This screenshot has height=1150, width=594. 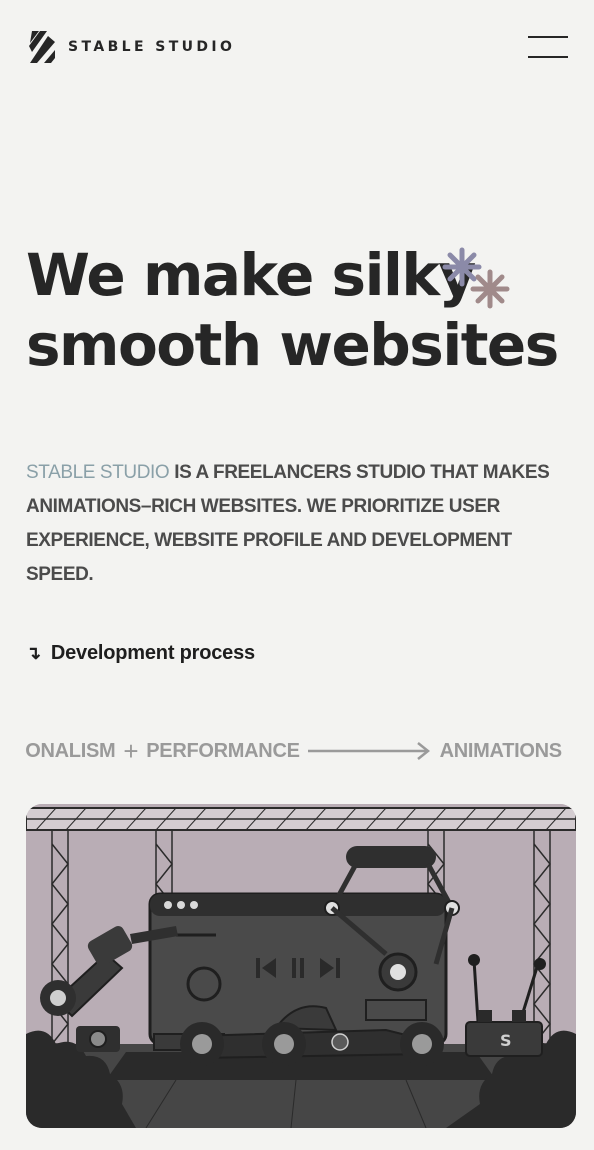 What do you see at coordinates (548, 47) in the screenshot?
I see `hamburger-menu-icon` at bounding box center [548, 47].